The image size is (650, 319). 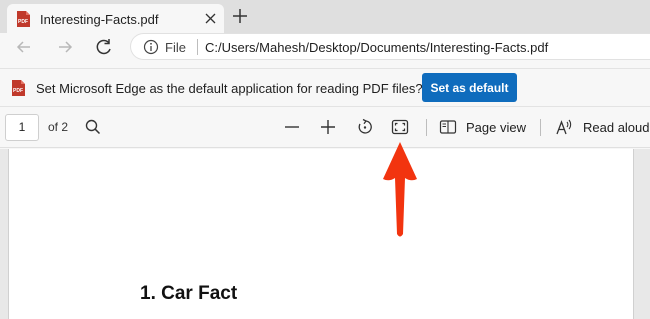 I want to click on page-view-icon, so click(x=448, y=127).